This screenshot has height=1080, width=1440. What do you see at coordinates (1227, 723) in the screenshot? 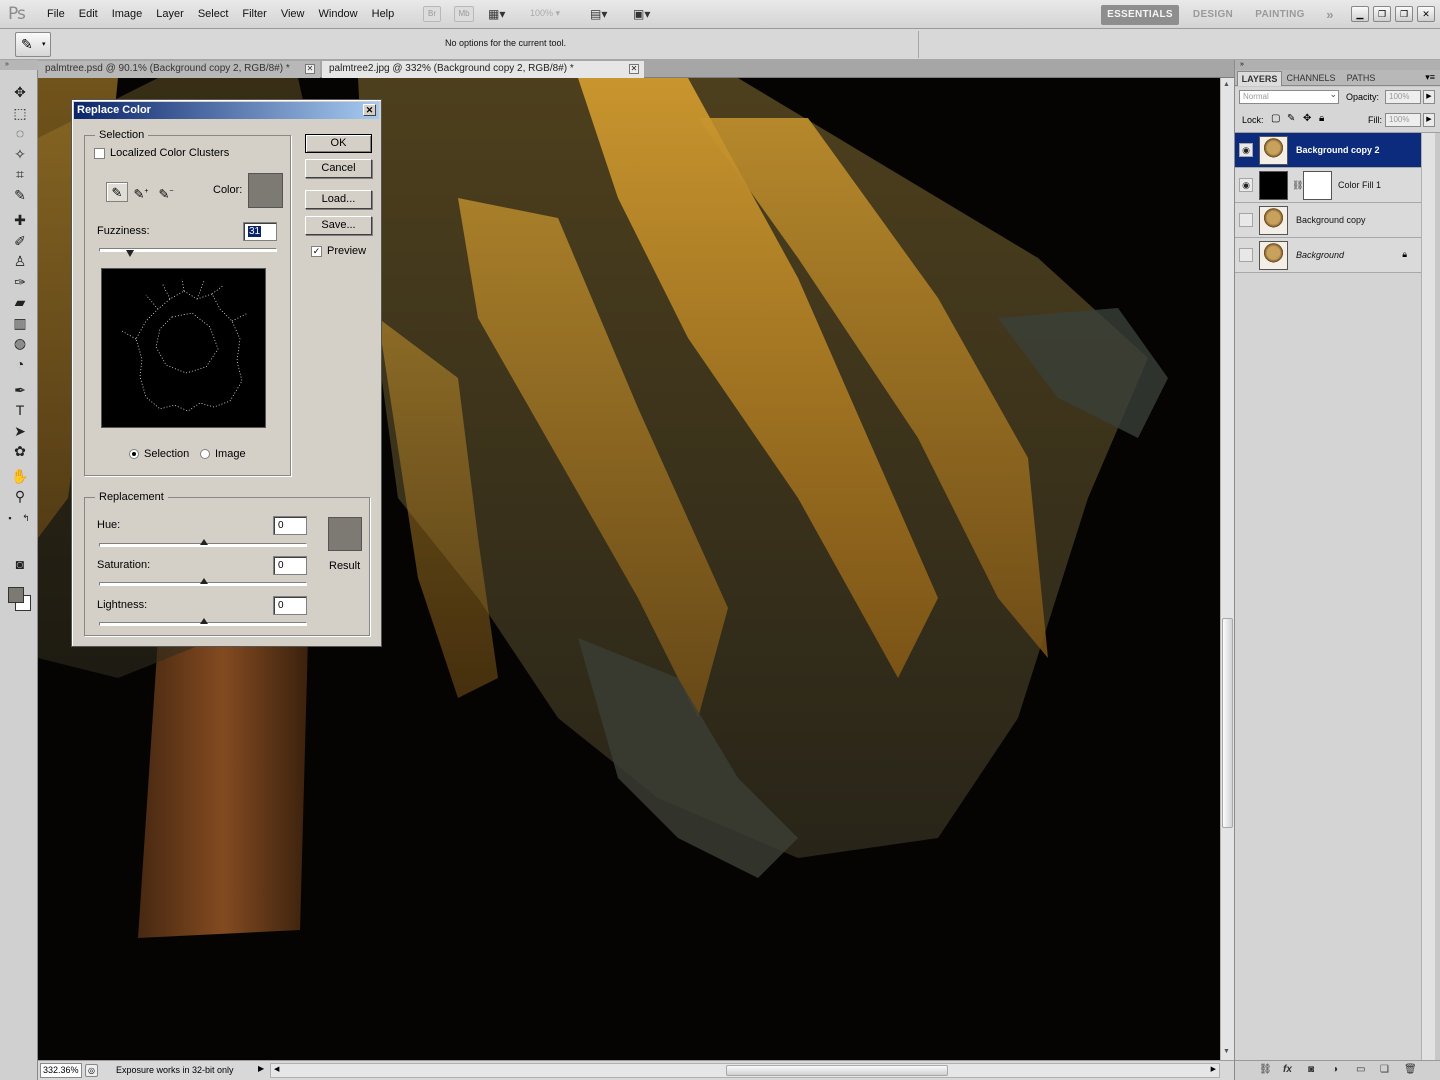
I see `canvas-vertical-scroll-thumb` at bounding box center [1227, 723].